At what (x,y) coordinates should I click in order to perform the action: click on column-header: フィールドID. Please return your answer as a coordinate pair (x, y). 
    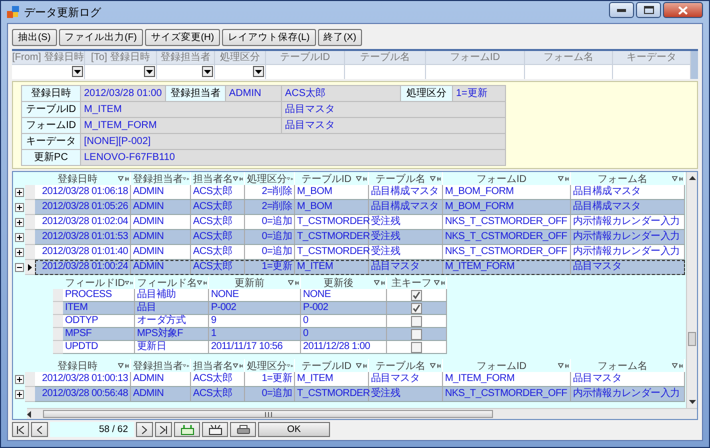
    Looking at the image, I should click on (95, 283).